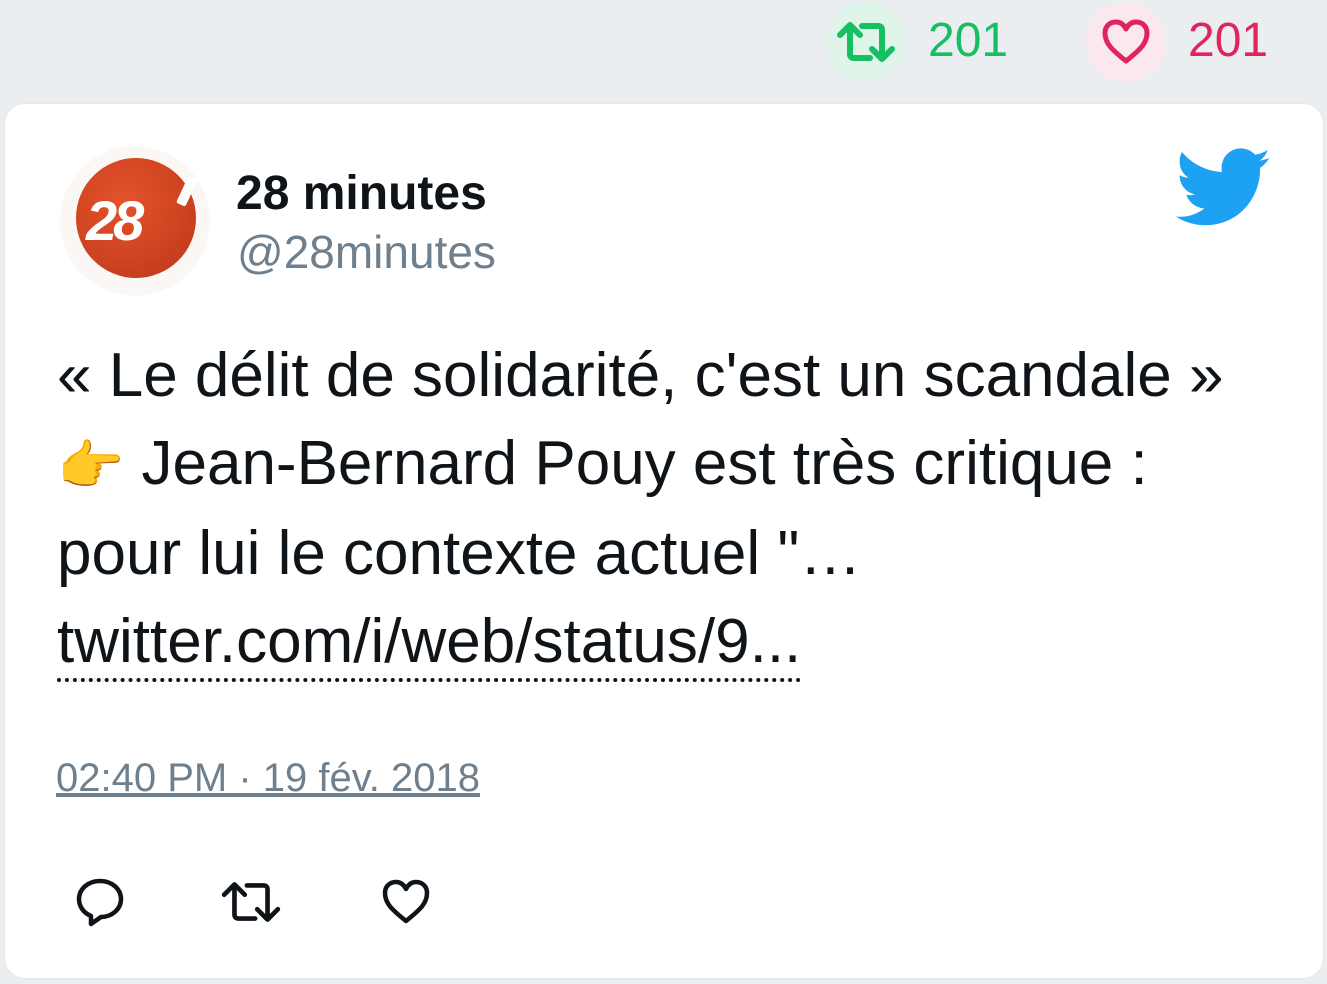 The image size is (1327, 984). I want to click on retweet-button, so click(251, 902).